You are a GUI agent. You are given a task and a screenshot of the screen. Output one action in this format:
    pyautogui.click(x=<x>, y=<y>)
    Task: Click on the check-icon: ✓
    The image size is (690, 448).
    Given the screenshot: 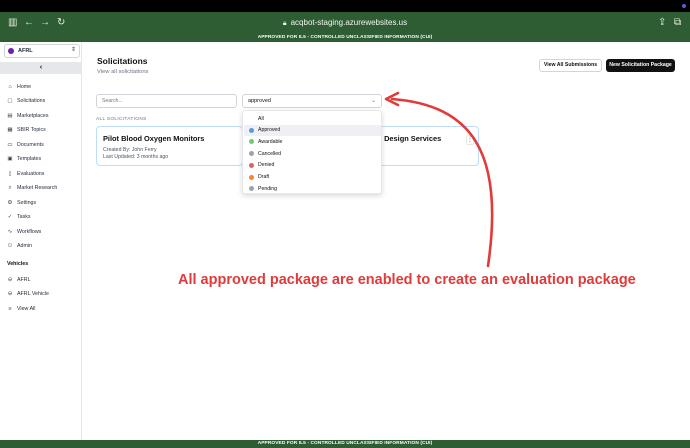 What is the action you would take?
    pyautogui.click(x=10, y=217)
    